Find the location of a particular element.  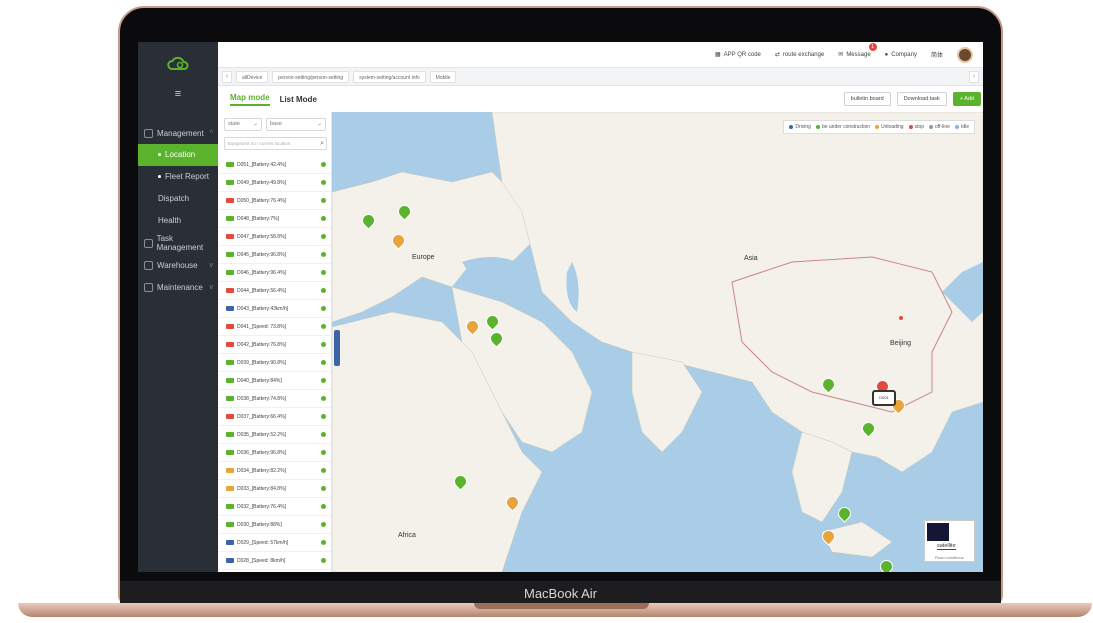

device-label: D043_[Battery:43km/h] is located at coordinates (263, 308).